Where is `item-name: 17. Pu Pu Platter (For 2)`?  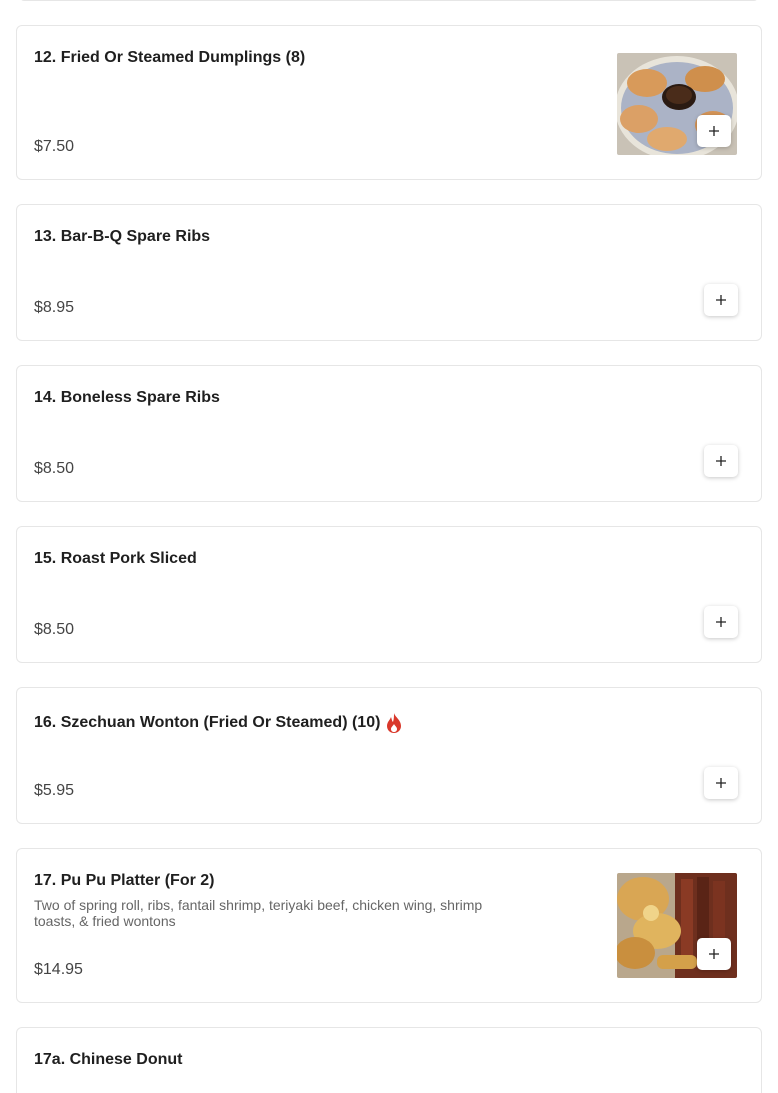
item-name: 17. Pu Pu Platter (For 2) is located at coordinates (124, 880).